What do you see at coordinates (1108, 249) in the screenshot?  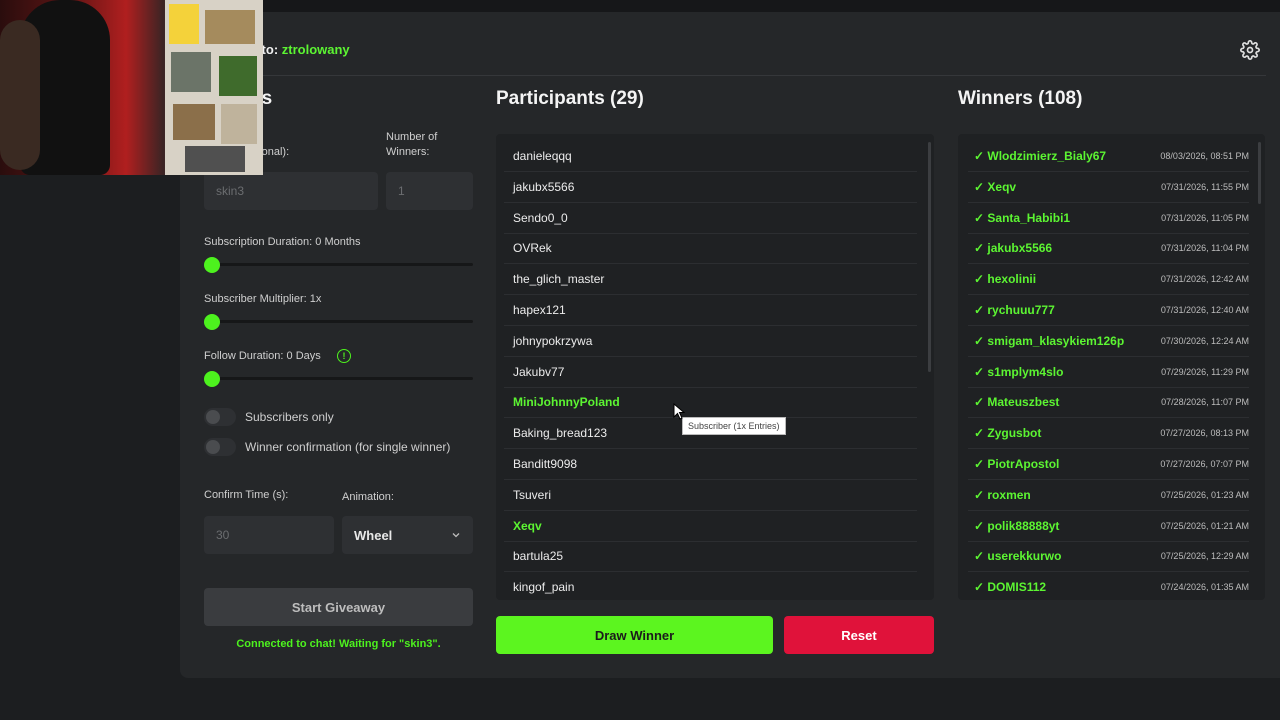 I see `winner-row: ✓ jakubx5566 07/31/2026, 11:04 PM` at bounding box center [1108, 249].